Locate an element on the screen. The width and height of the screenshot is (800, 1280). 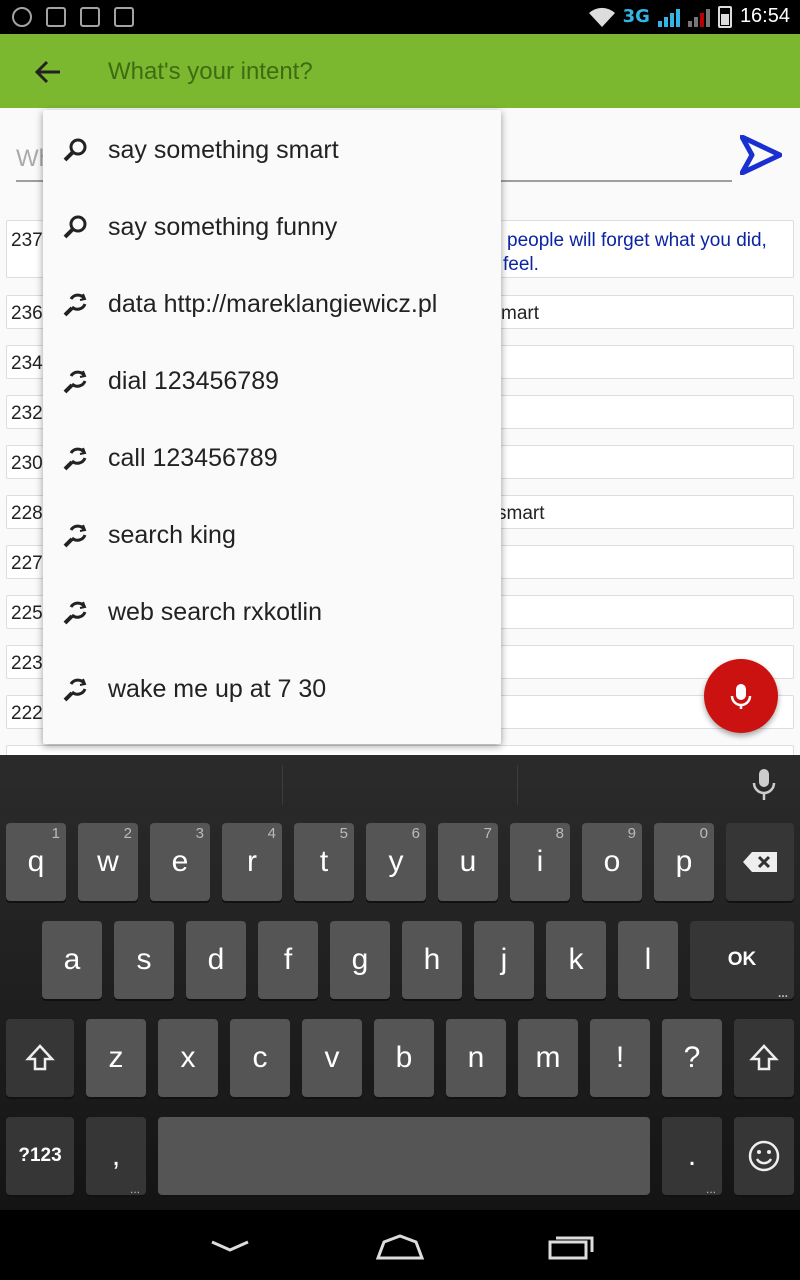
suggestion-label: wake me up at 7 30 is located at coordinates (217, 689).